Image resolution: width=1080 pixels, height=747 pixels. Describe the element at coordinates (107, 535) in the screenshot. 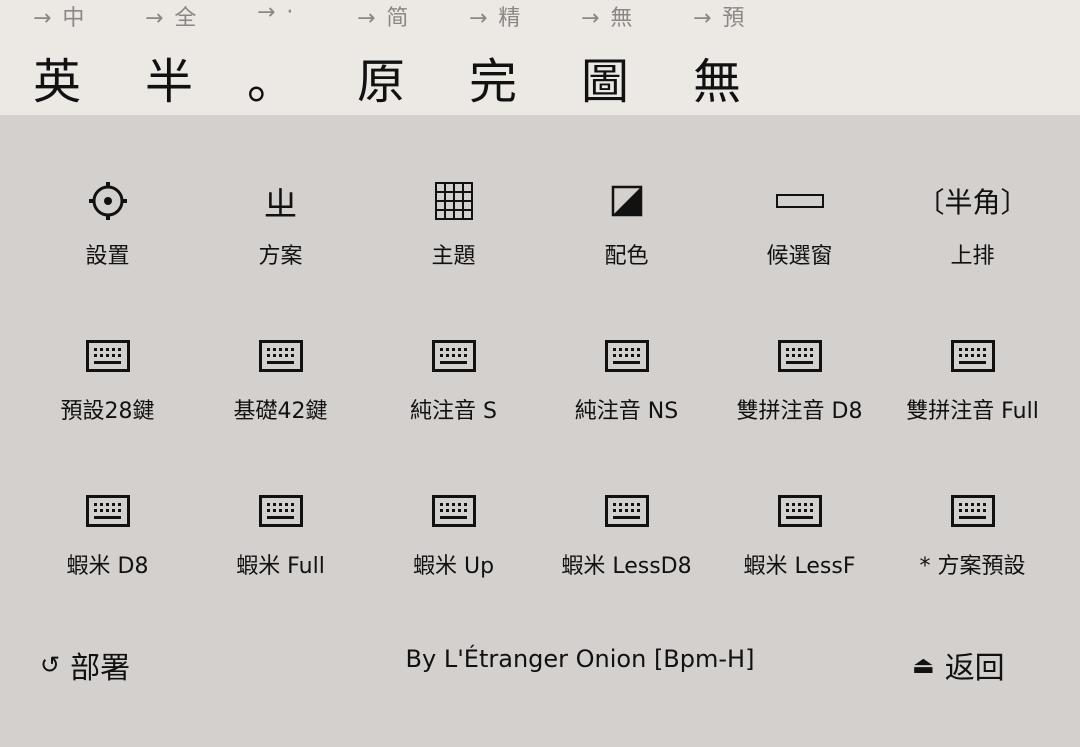

I see `menu-keyboard-xiami-d8: 蝦米 D8` at that location.